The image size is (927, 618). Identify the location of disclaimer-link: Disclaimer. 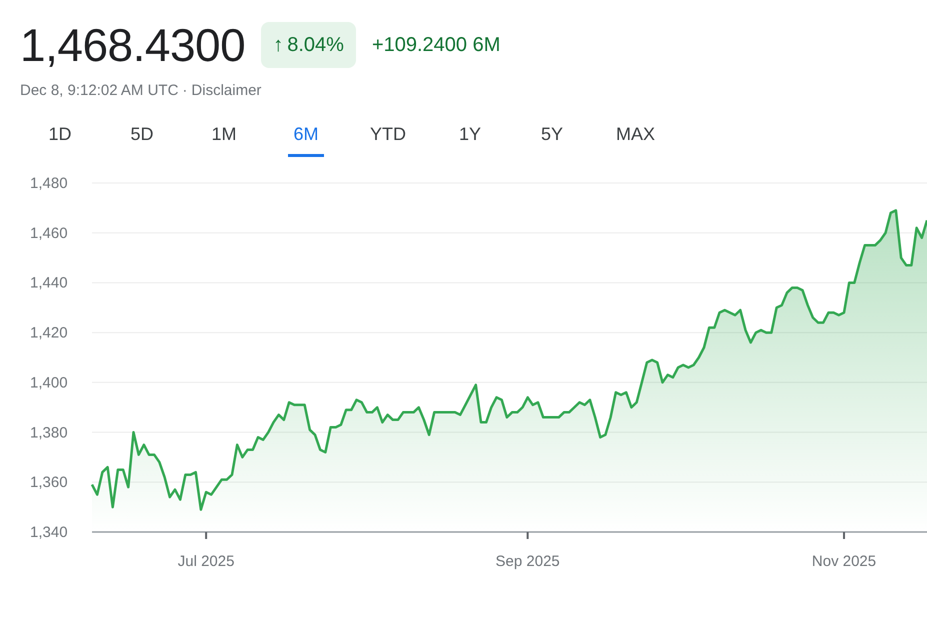
(226, 91).